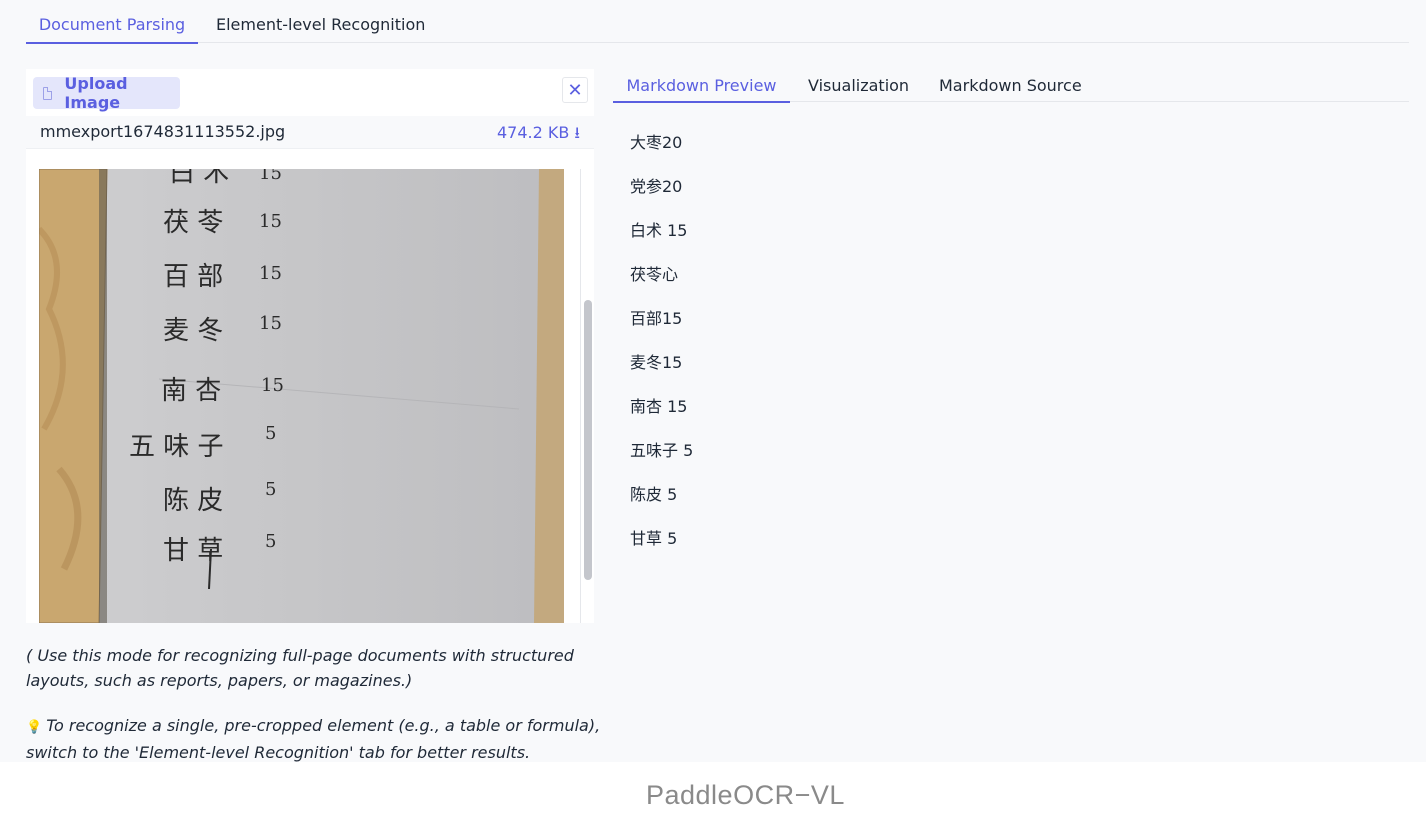 This screenshot has height=830, width=1426. What do you see at coordinates (48, 93) in the screenshot?
I see `file-icon` at bounding box center [48, 93].